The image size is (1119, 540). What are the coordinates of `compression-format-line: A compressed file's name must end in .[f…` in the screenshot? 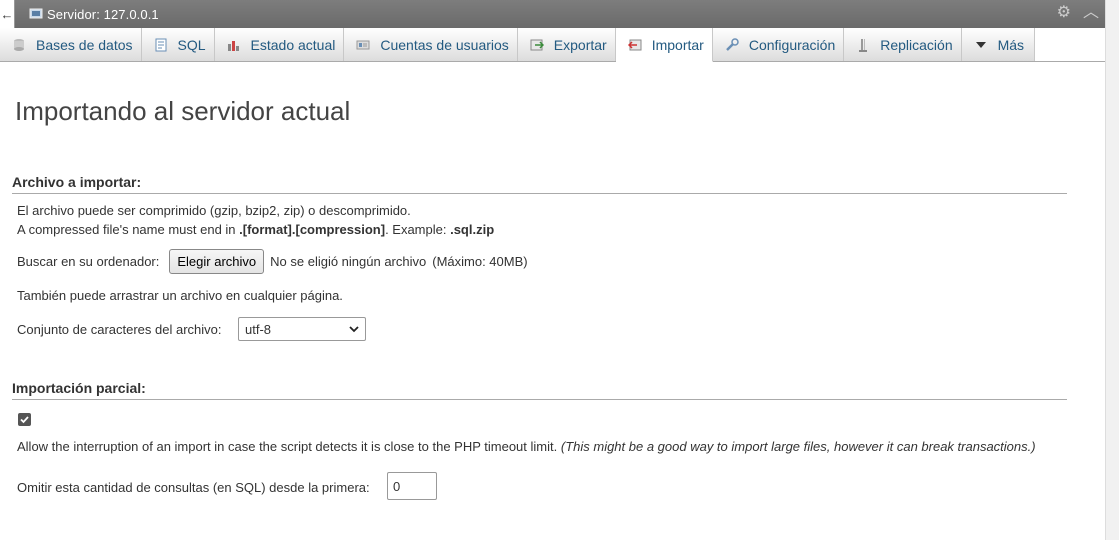 It's located at (255, 229).